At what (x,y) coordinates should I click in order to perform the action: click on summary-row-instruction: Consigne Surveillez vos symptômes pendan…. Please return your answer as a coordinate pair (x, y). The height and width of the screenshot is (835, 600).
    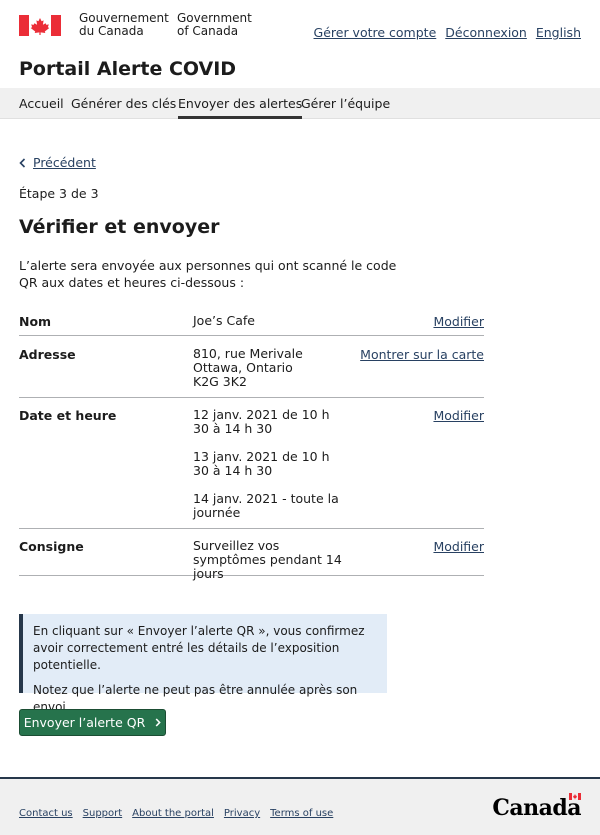
    Looking at the image, I should click on (251, 556).